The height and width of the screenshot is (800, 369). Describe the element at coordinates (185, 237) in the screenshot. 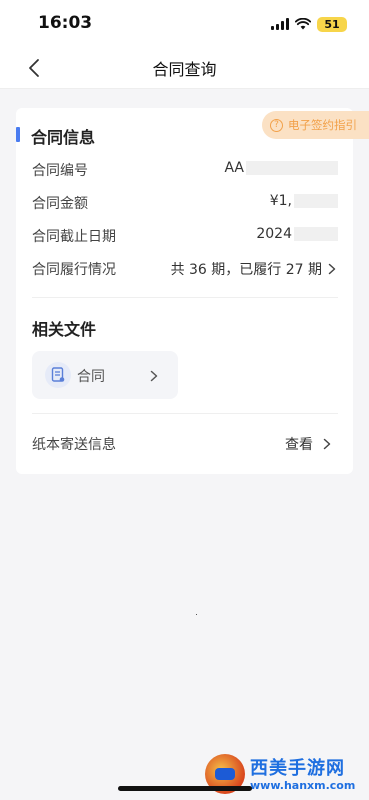

I see `row-contract-end-date: 合同截止日期 2024` at that location.